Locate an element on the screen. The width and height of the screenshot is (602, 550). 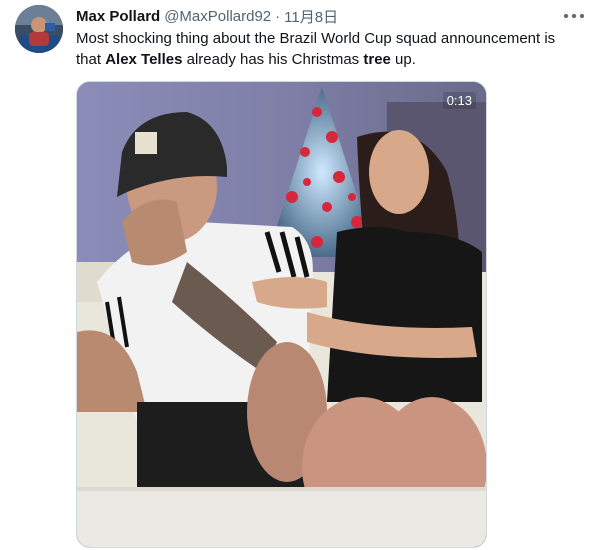
tweet-header: Max Pollard @MaxPollard92 · 11月8日 is located at coordinates (207, 16).